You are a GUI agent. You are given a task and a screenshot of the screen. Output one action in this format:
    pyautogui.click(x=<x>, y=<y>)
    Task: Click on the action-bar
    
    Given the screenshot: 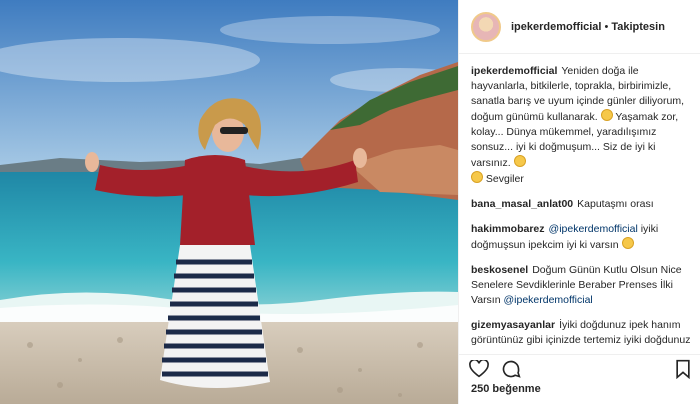 What is the action you would take?
    pyautogui.click(x=579, y=368)
    